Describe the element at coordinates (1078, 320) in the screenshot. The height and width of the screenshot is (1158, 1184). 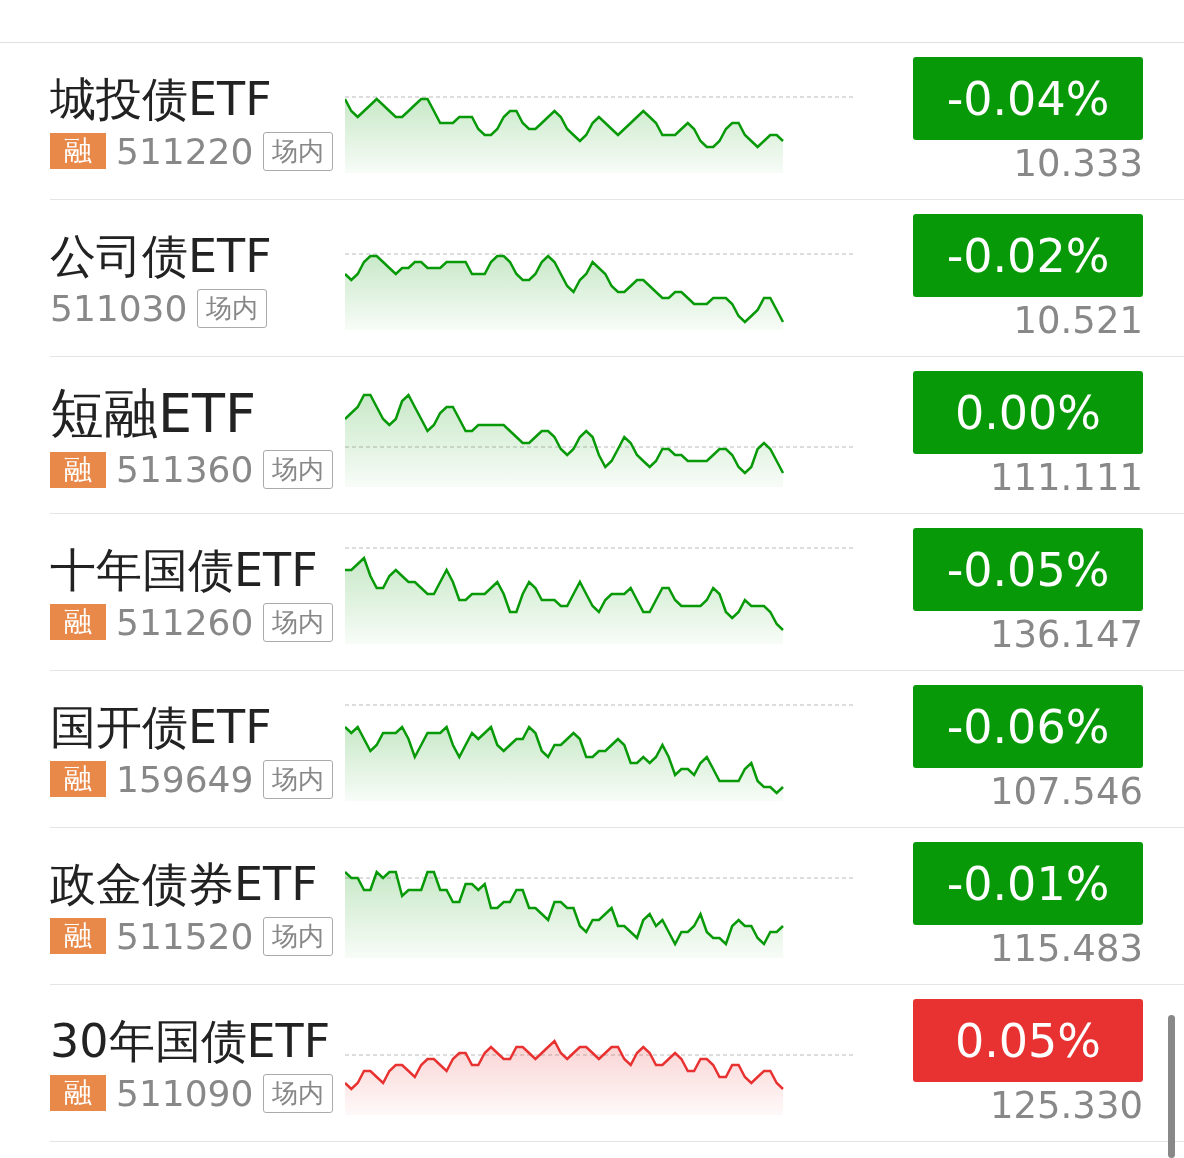
I see `price-text: 10.521` at that location.